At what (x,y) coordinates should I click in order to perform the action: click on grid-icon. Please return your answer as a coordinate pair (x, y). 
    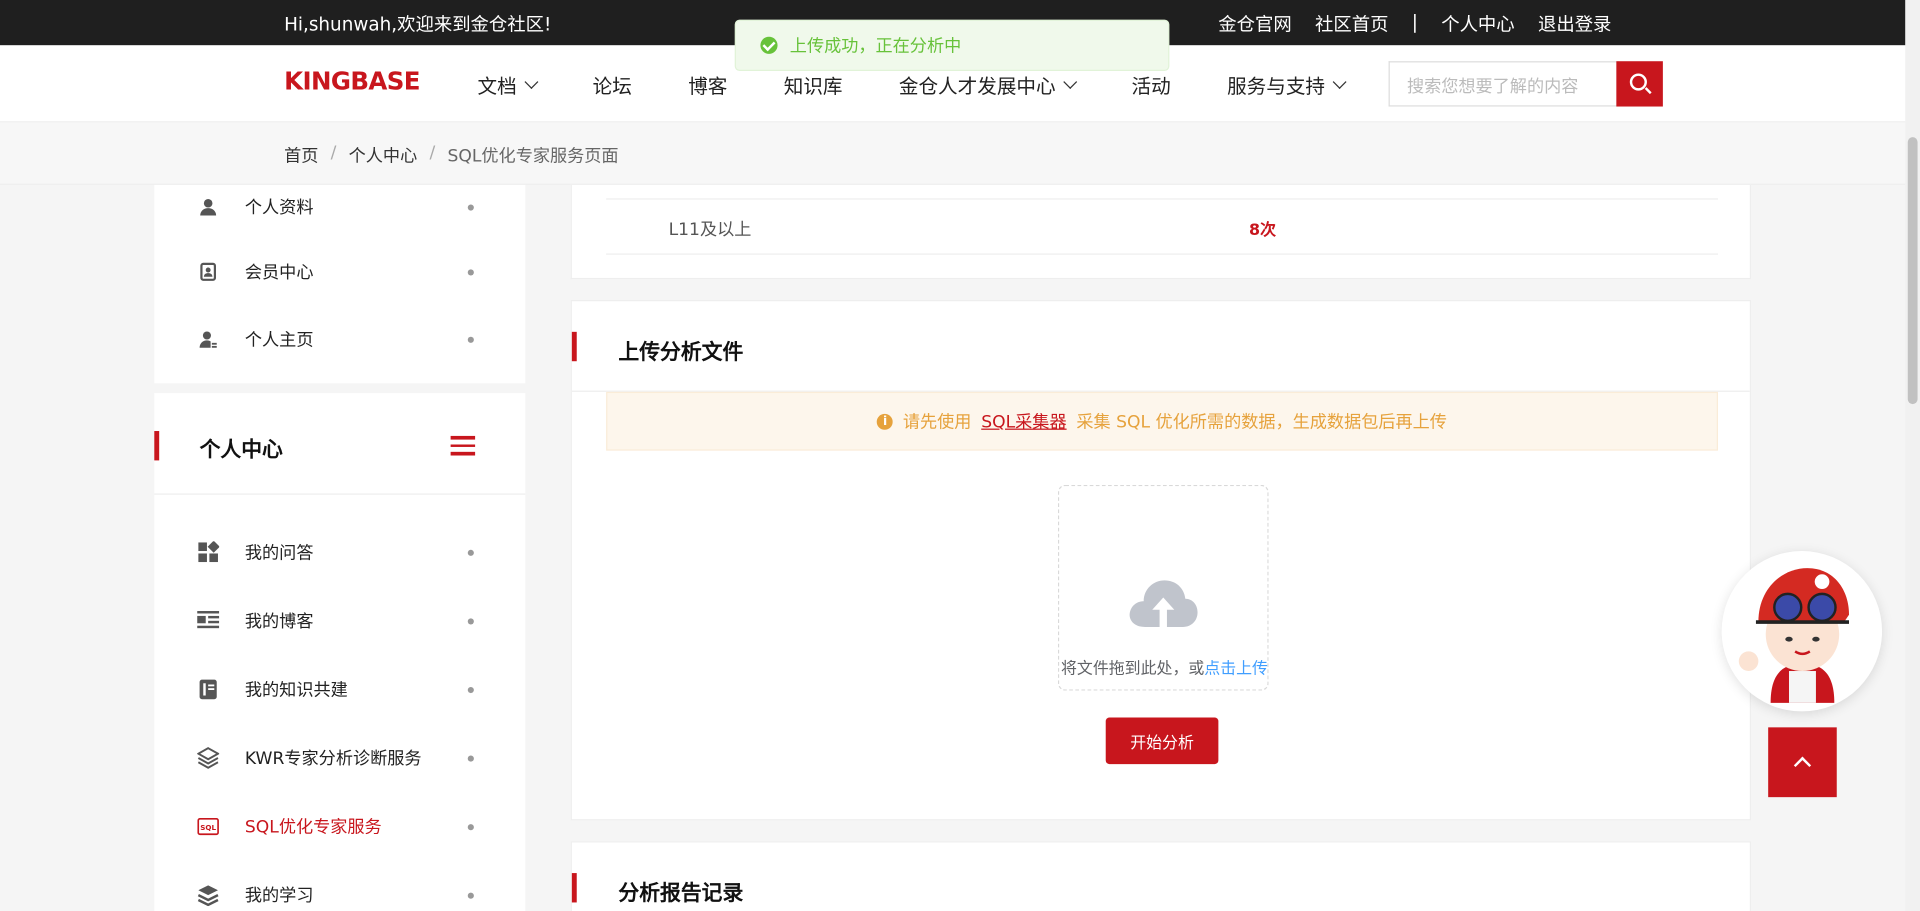
    Looking at the image, I should click on (208, 552).